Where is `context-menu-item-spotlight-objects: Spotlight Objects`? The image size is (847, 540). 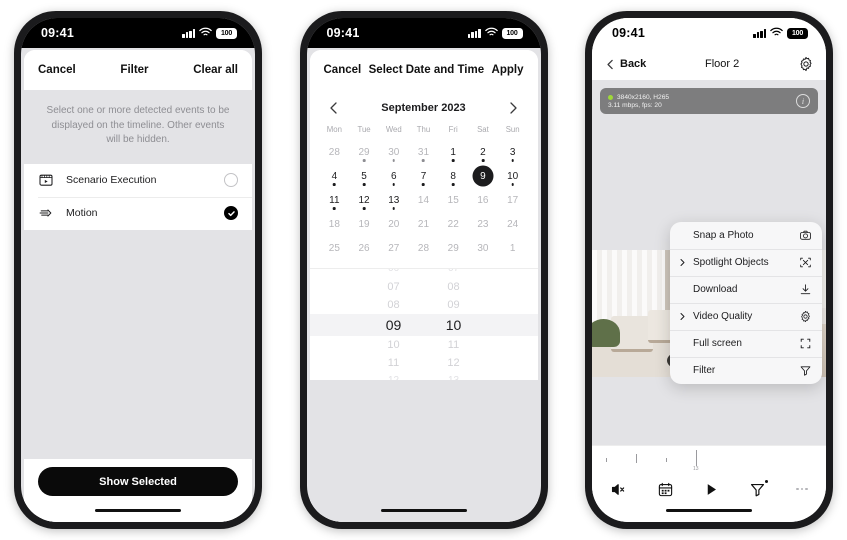
context-menu-item-spotlight-objects: Spotlight Objects is located at coordinates (746, 262).